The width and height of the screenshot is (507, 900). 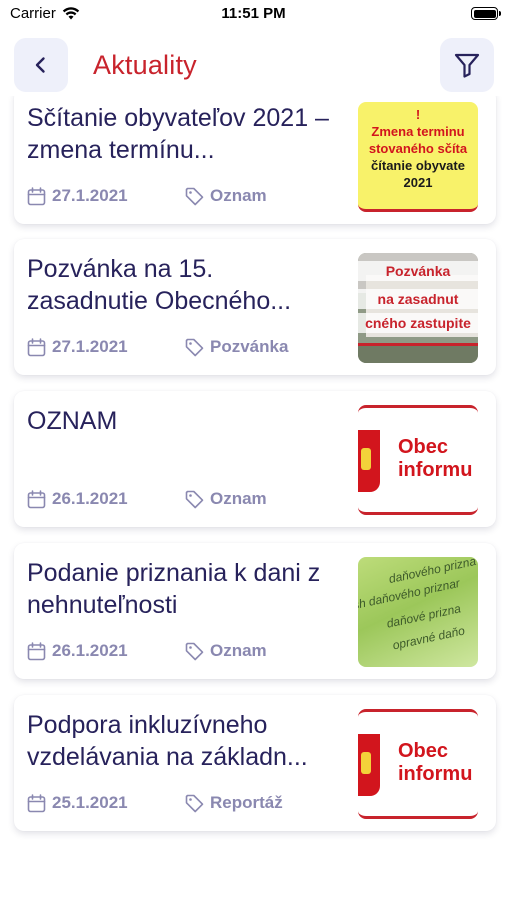 What do you see at coordinates (418, 323) in the screenshot?
I see `thumb-text: cného zastupite` at bounding box center [418, 323].